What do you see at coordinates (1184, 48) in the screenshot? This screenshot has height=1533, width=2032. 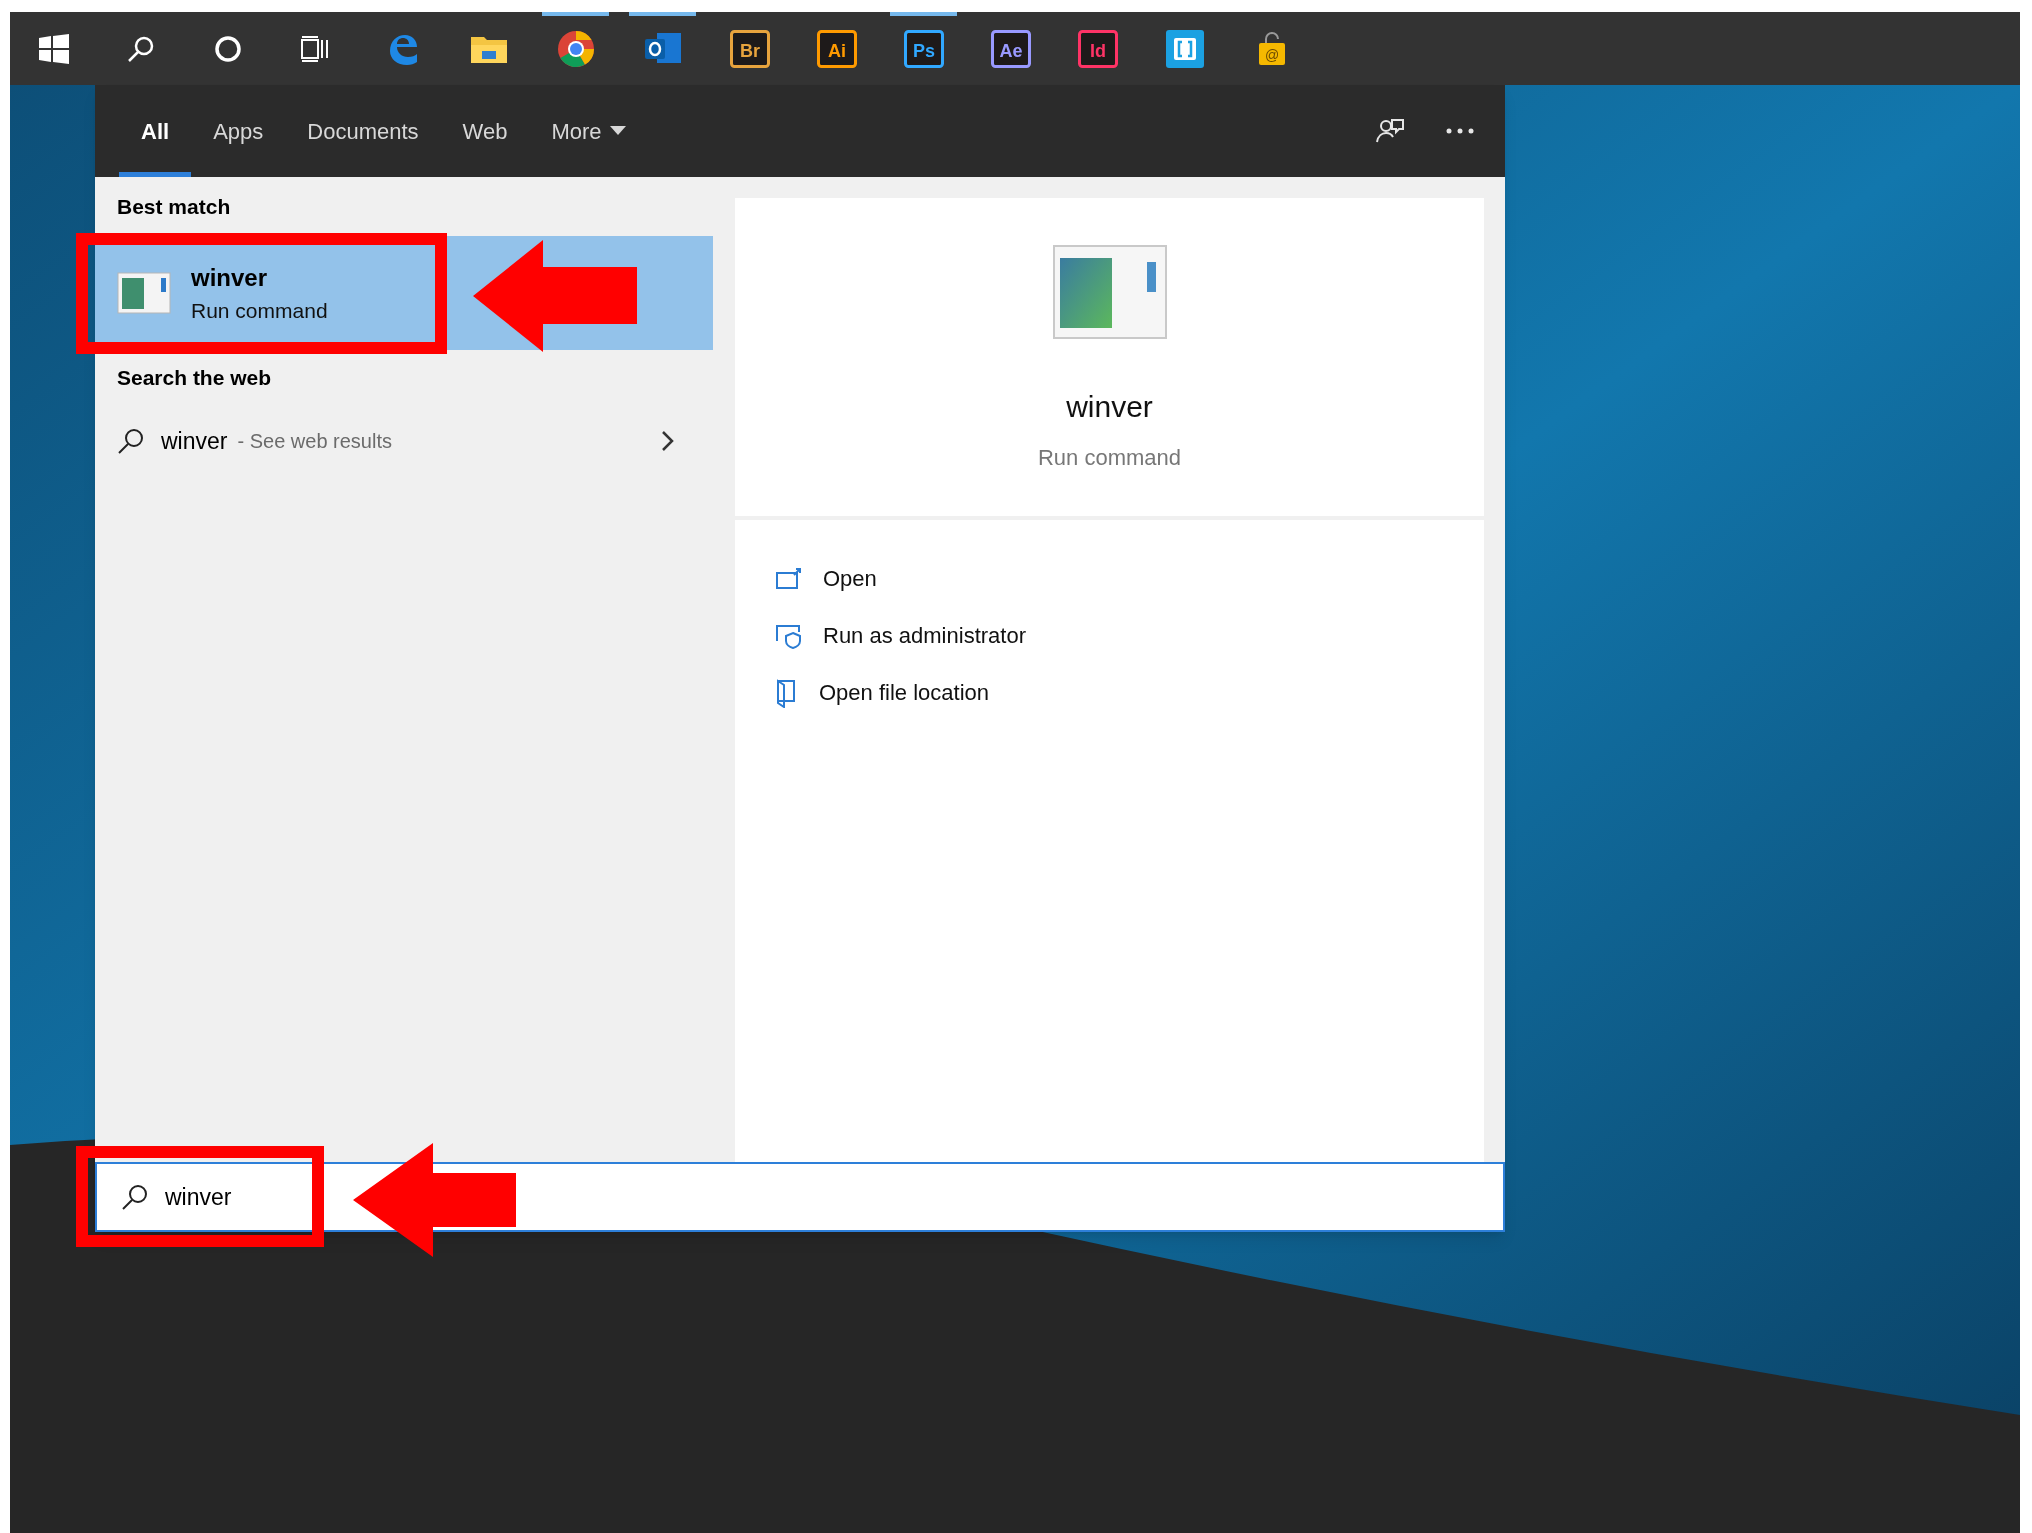 I see `bracket-icon` at bounding box center [1184, 48].